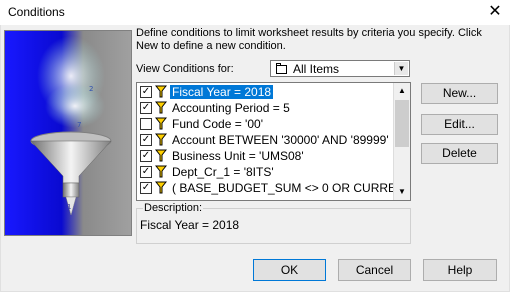 Image resolution: width=510 pixels, height=292 pixels. I want to click on list-item: ✓ ( BASE_BUDGET_SUM <> 0 OR CURRENT, so click(273, 188).